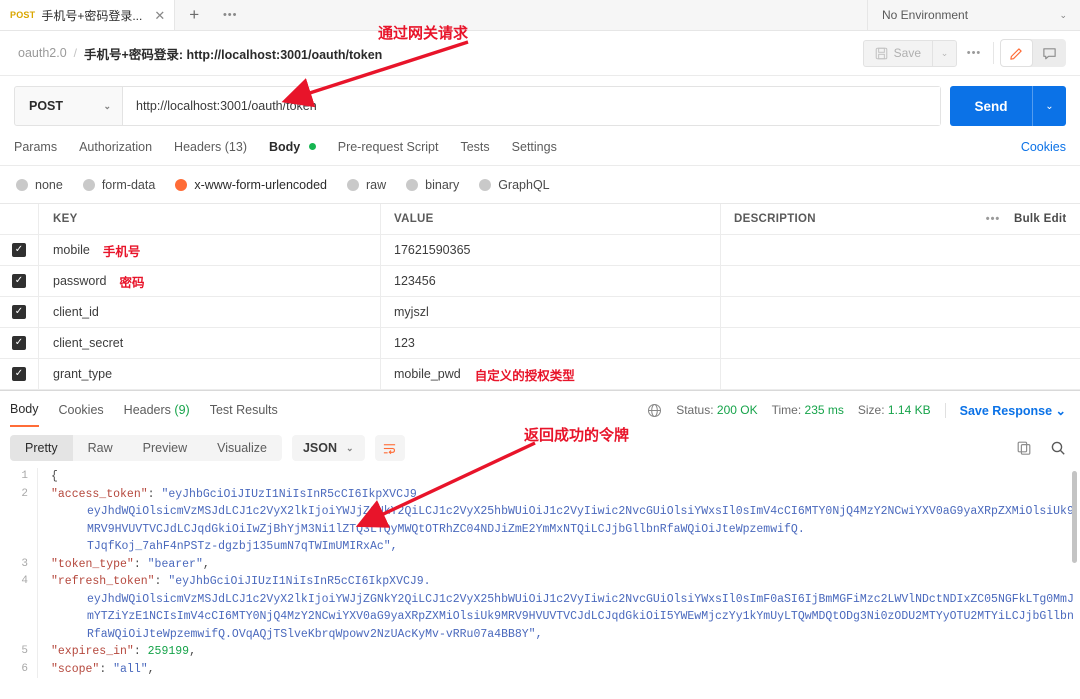 Image resolution: width=1080 pixels, height=699 pixels. What do you see at coordinates (226, 106) in the screenshot?
I see `url-input-value: http://localhost:3001/oauth/token` at bounding box center [226, 106].